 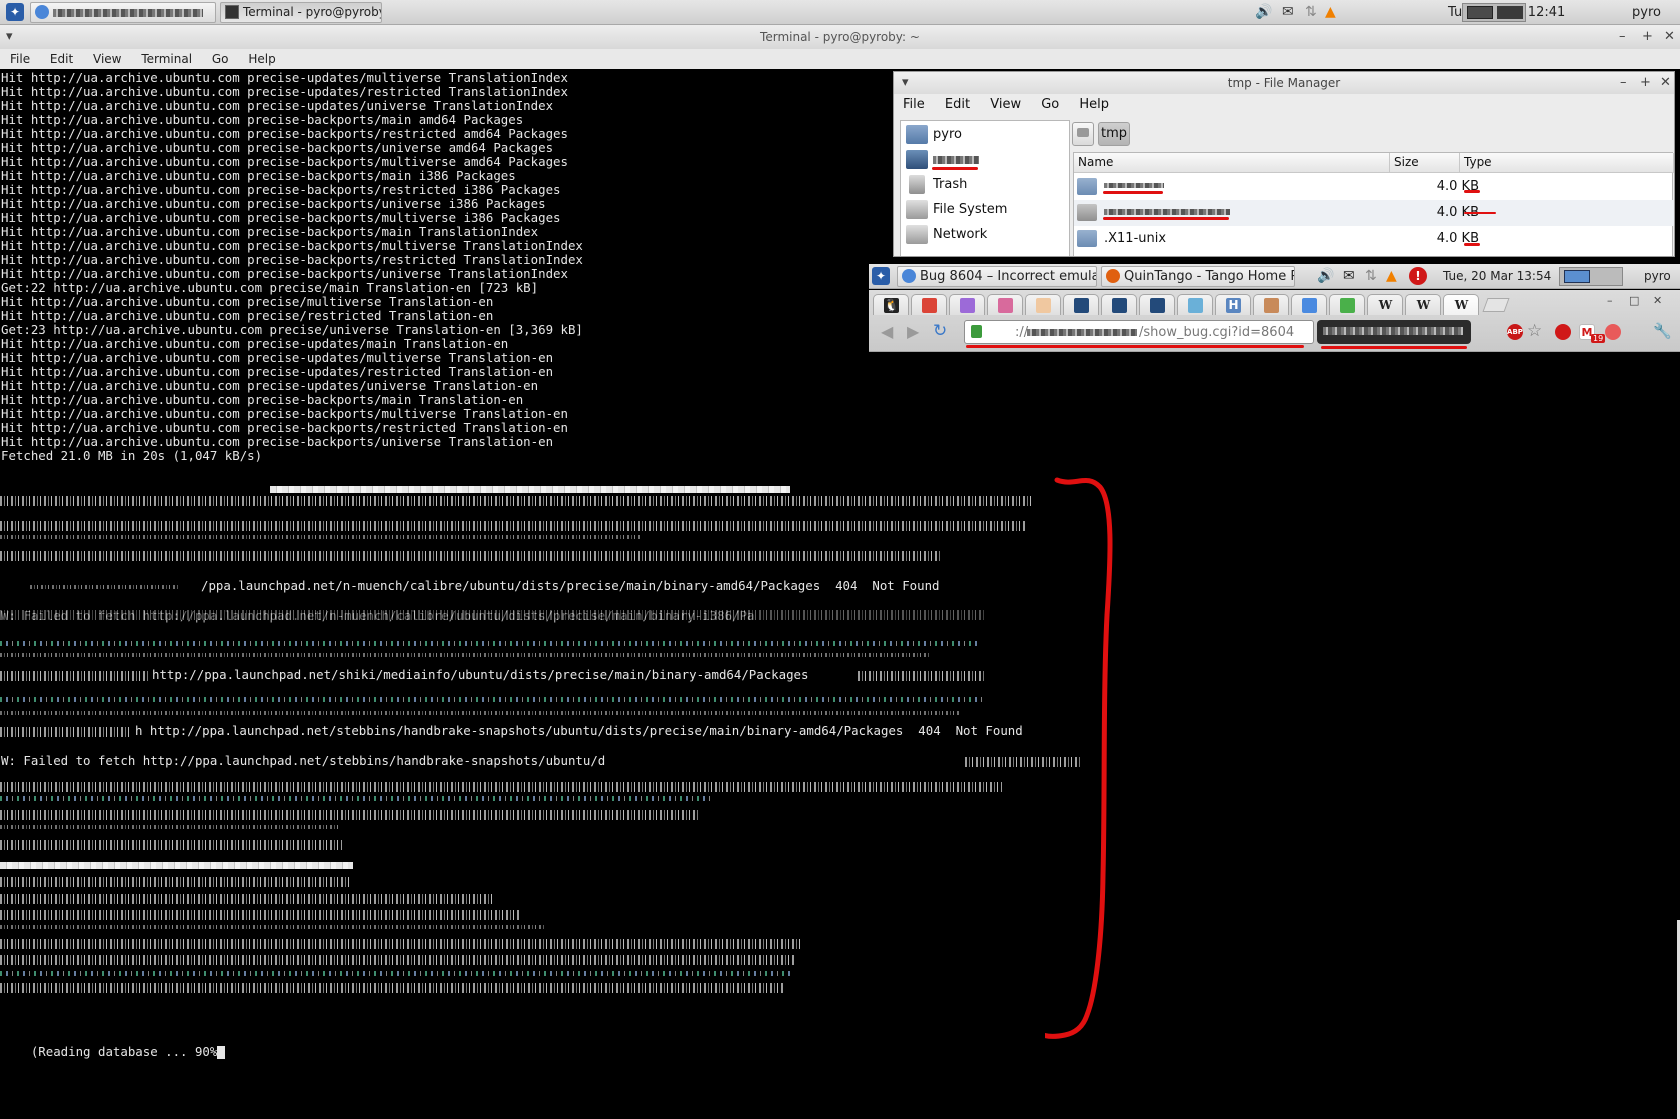 I want to click on column-header-size: Size, so click(x=1425, y=163).